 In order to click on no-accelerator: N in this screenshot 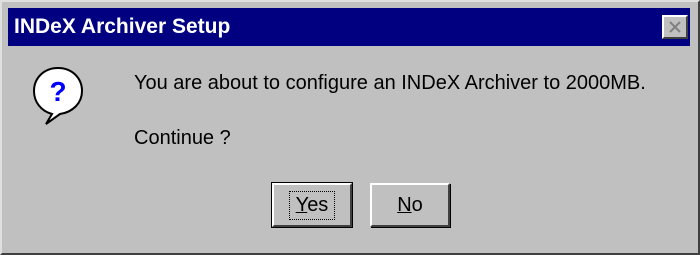, I will do `click(404, 204)`.